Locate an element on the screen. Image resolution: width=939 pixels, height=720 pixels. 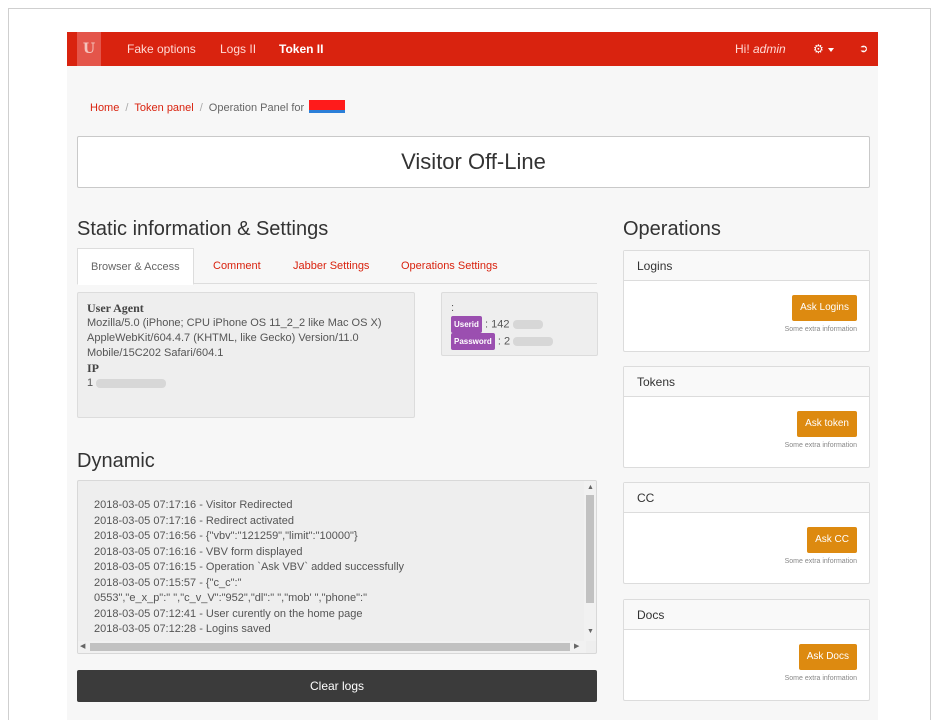
tokens-panel: Tokens Ask token Some extra information is located at coordinates (746, 417).